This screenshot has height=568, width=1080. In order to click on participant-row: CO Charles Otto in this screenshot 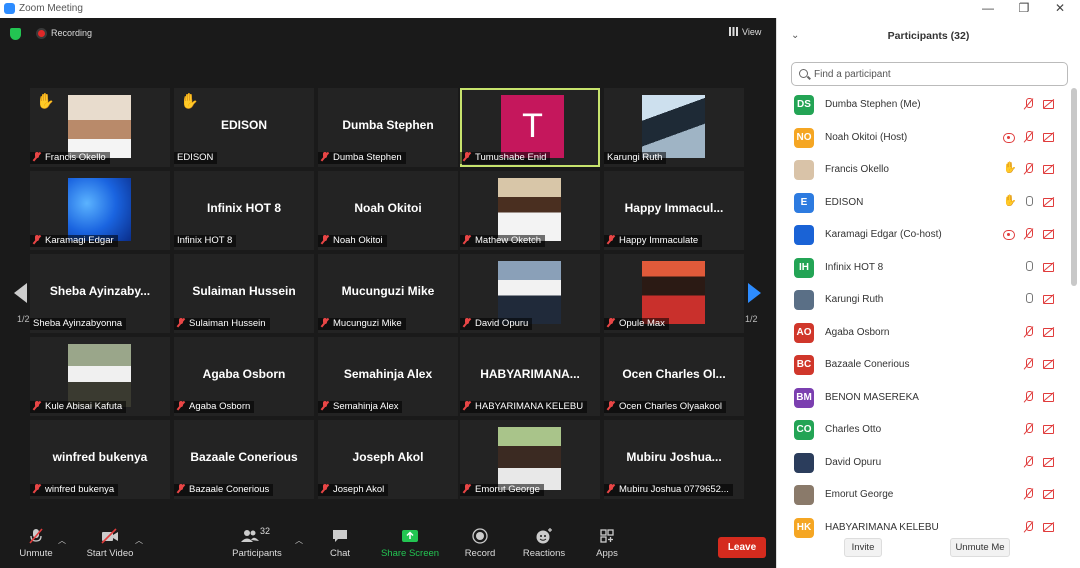, I will do `click(926, 429)`.